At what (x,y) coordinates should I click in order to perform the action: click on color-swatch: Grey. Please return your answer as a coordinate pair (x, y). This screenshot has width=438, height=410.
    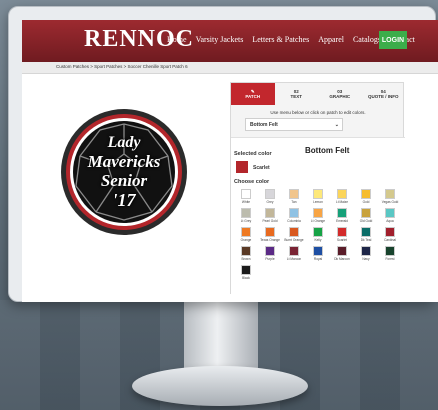
    Looking at the image, I should click on (270, 196).